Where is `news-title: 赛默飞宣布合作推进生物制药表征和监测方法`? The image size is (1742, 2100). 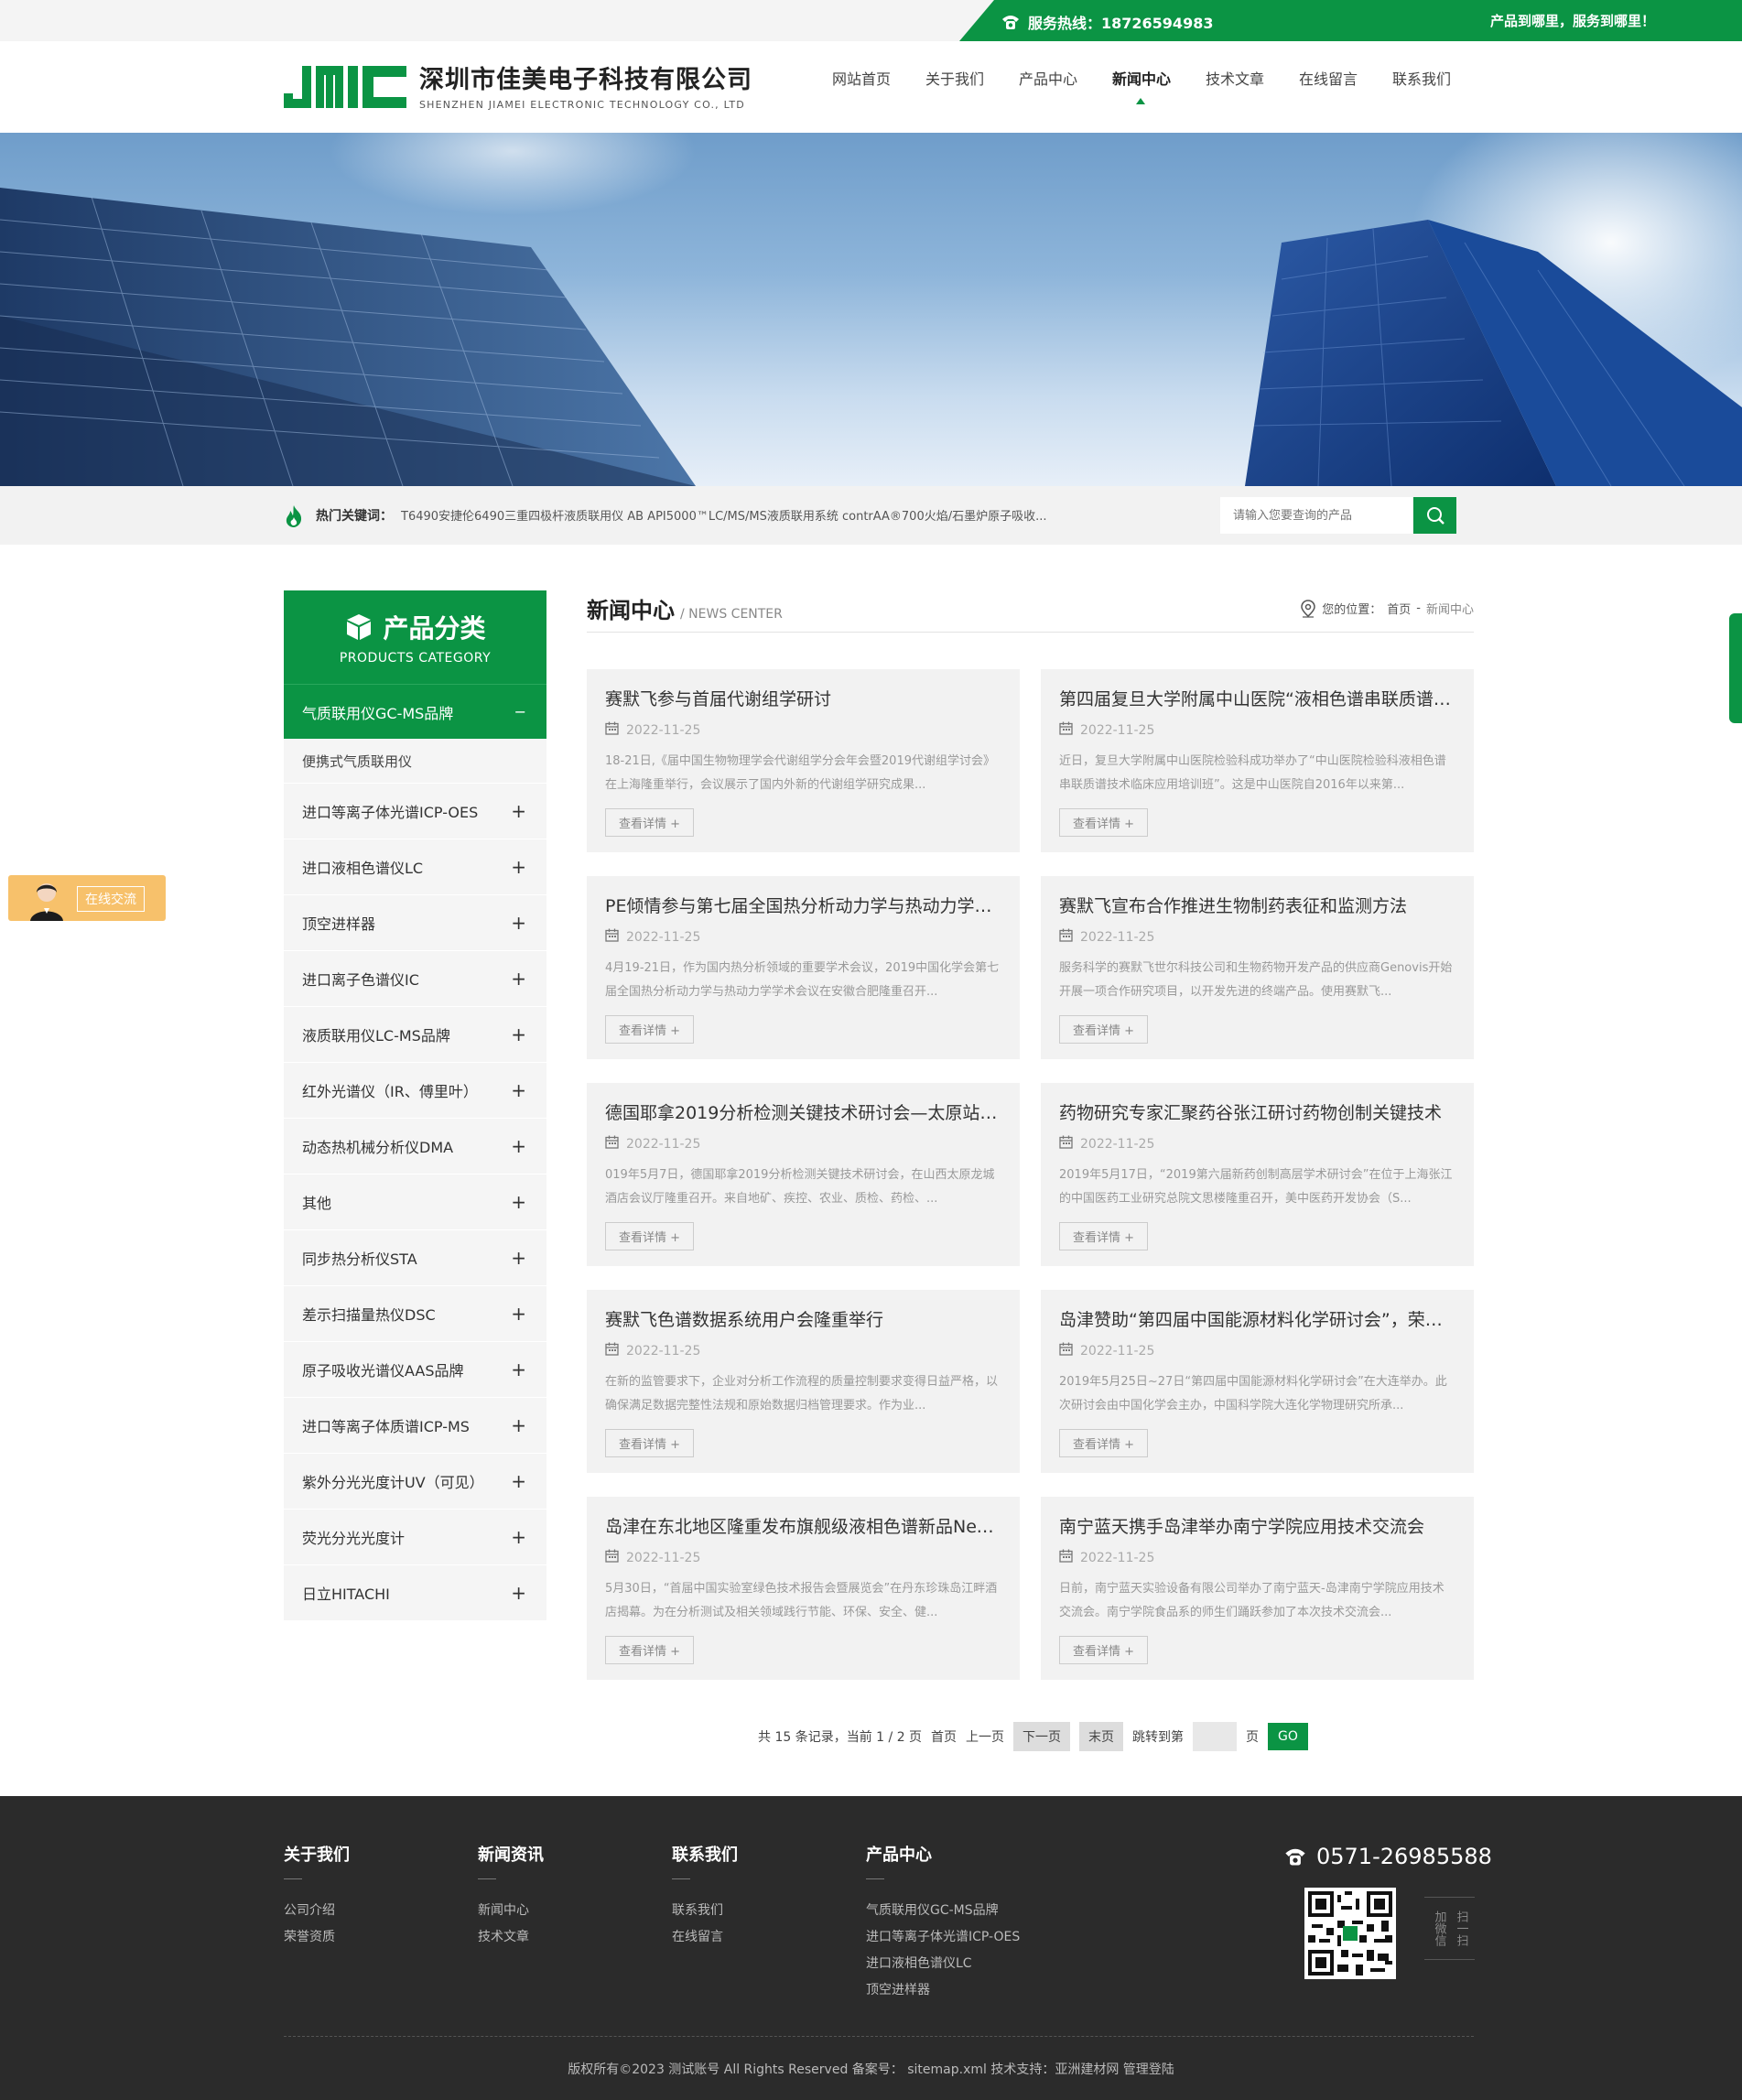
news-title: 赛默飞宣布合作推进生物制药表征和监测方法 is located at coordinates (1257, 905).